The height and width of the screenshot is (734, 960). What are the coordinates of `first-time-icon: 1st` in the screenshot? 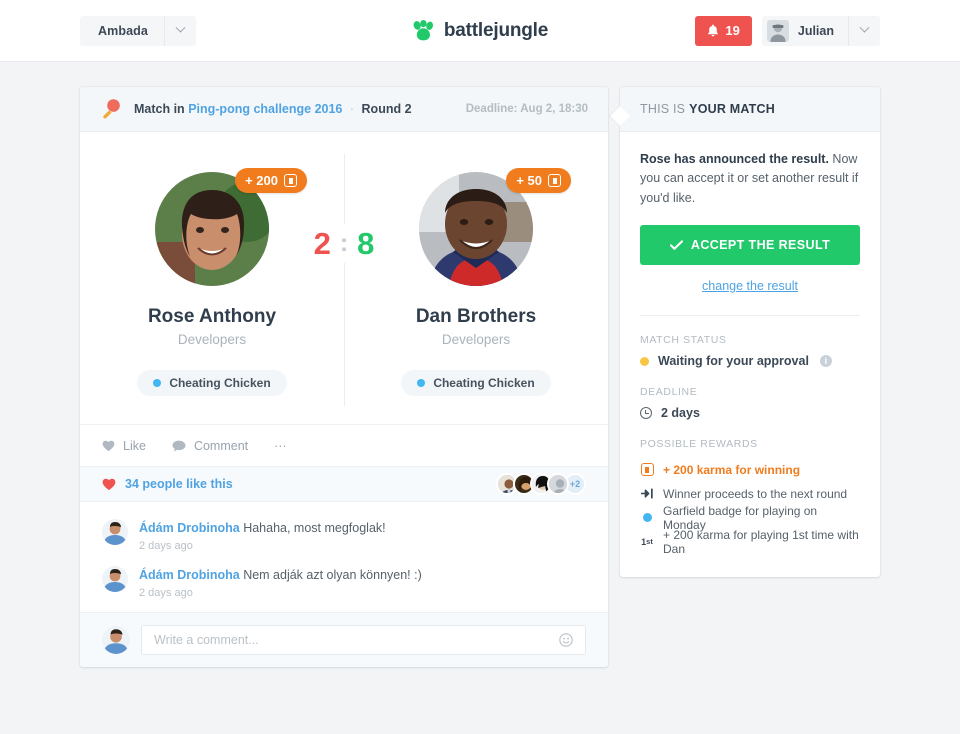 It's located at (647, 541).